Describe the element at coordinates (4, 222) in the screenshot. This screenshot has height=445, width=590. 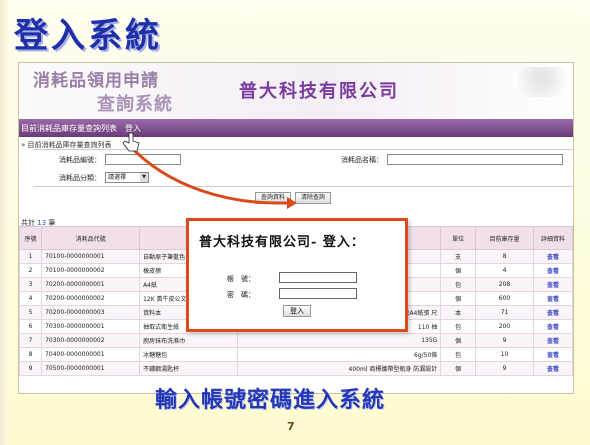
I see `slide-left-border` at that location.